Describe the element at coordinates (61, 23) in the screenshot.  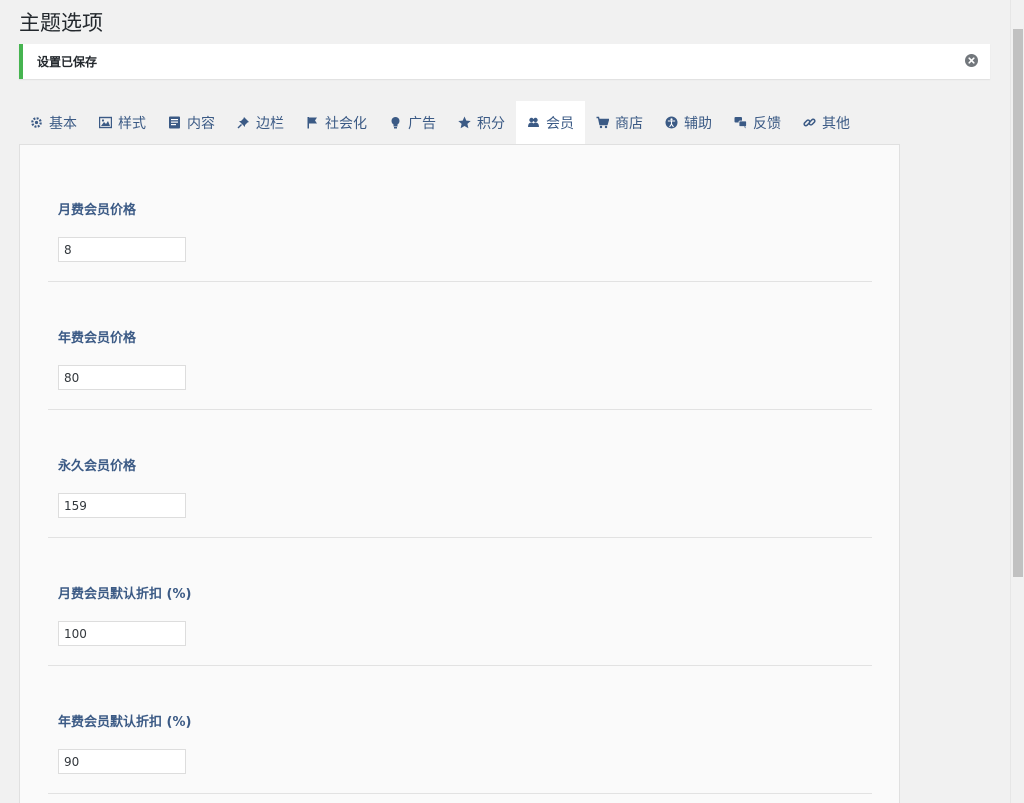
I see `page-title: 主题选项` at that location.